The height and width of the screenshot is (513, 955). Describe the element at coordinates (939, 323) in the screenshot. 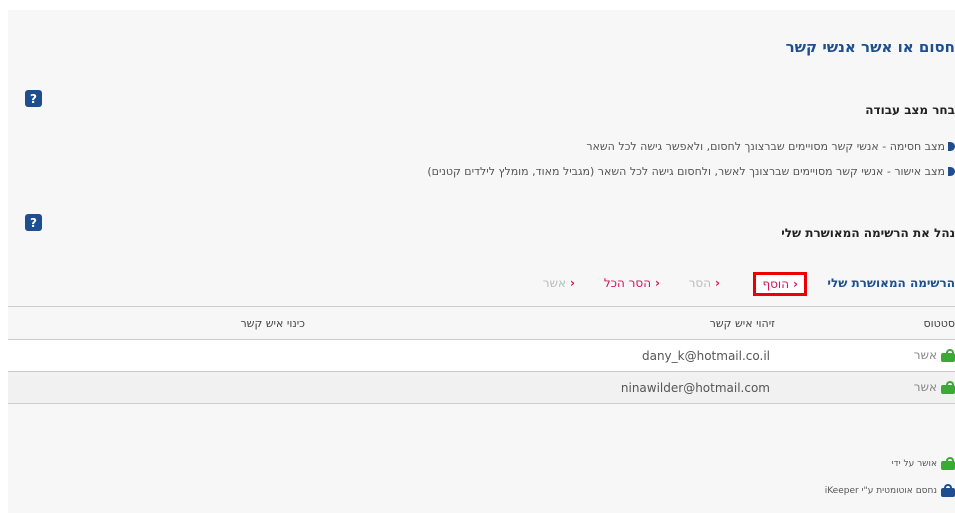

I see `column-header-status: סטטוס` at that location.